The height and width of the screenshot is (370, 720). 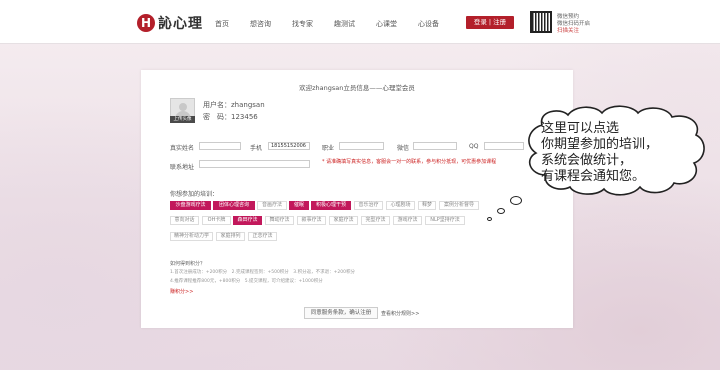 I want to click on nav-home: 首页, so click(x=222, y=24).